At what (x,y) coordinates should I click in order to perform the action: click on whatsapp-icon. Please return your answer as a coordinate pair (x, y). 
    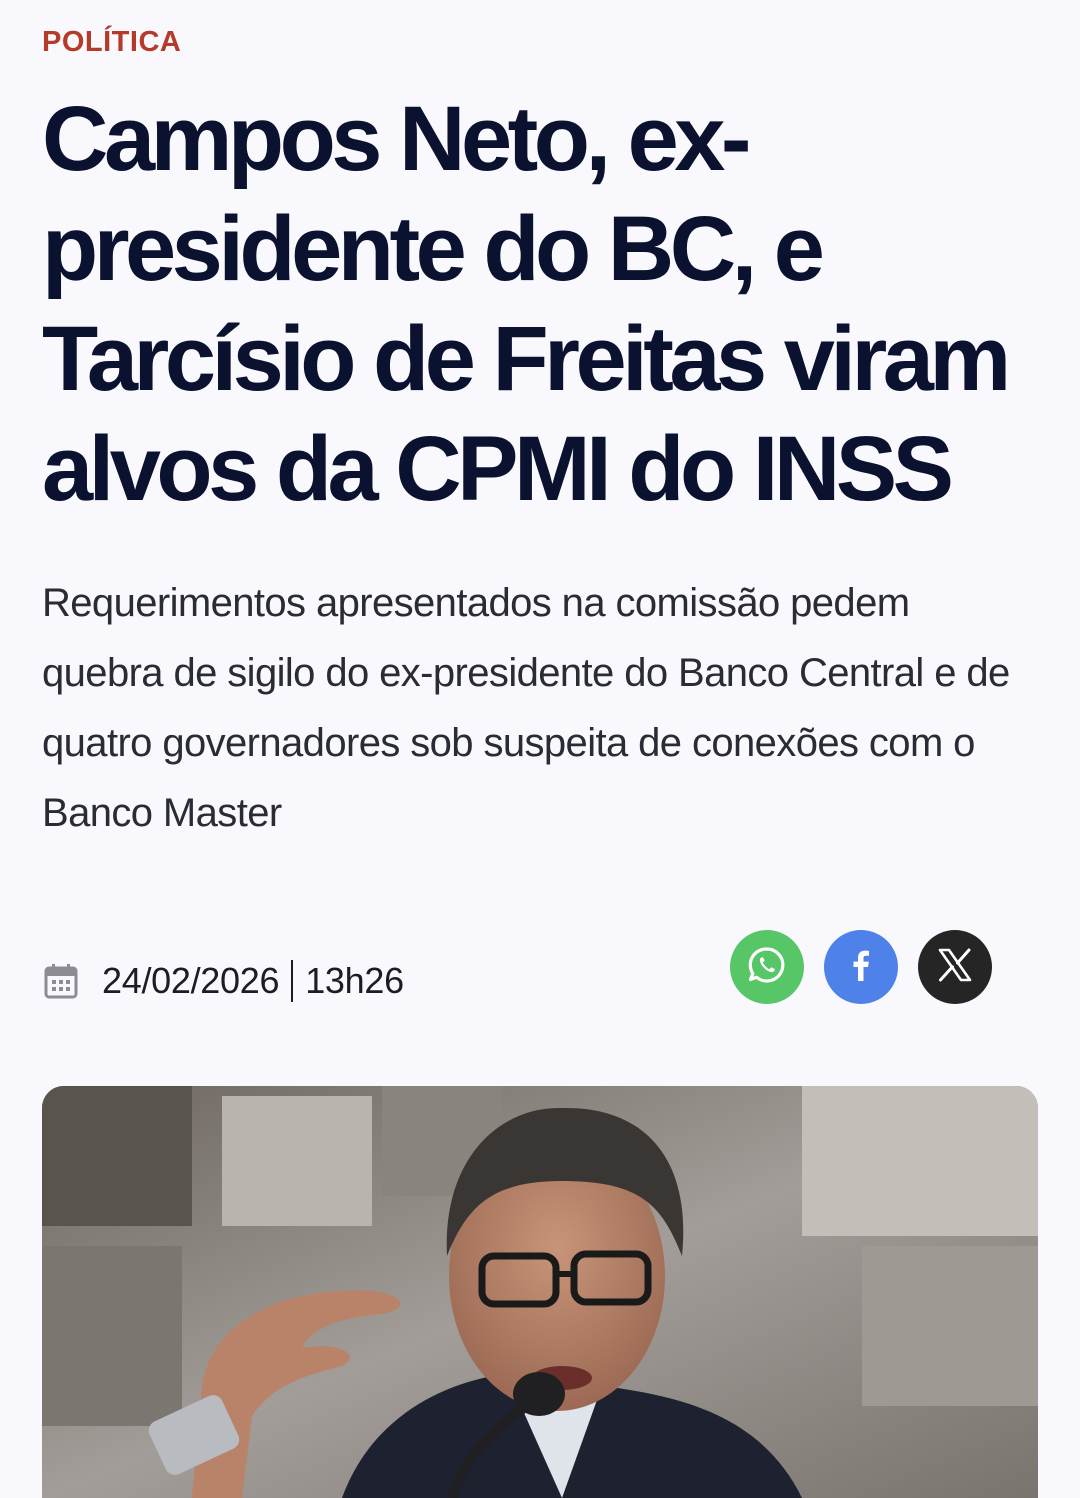
    Looking at the image, I should click on (767, 967).